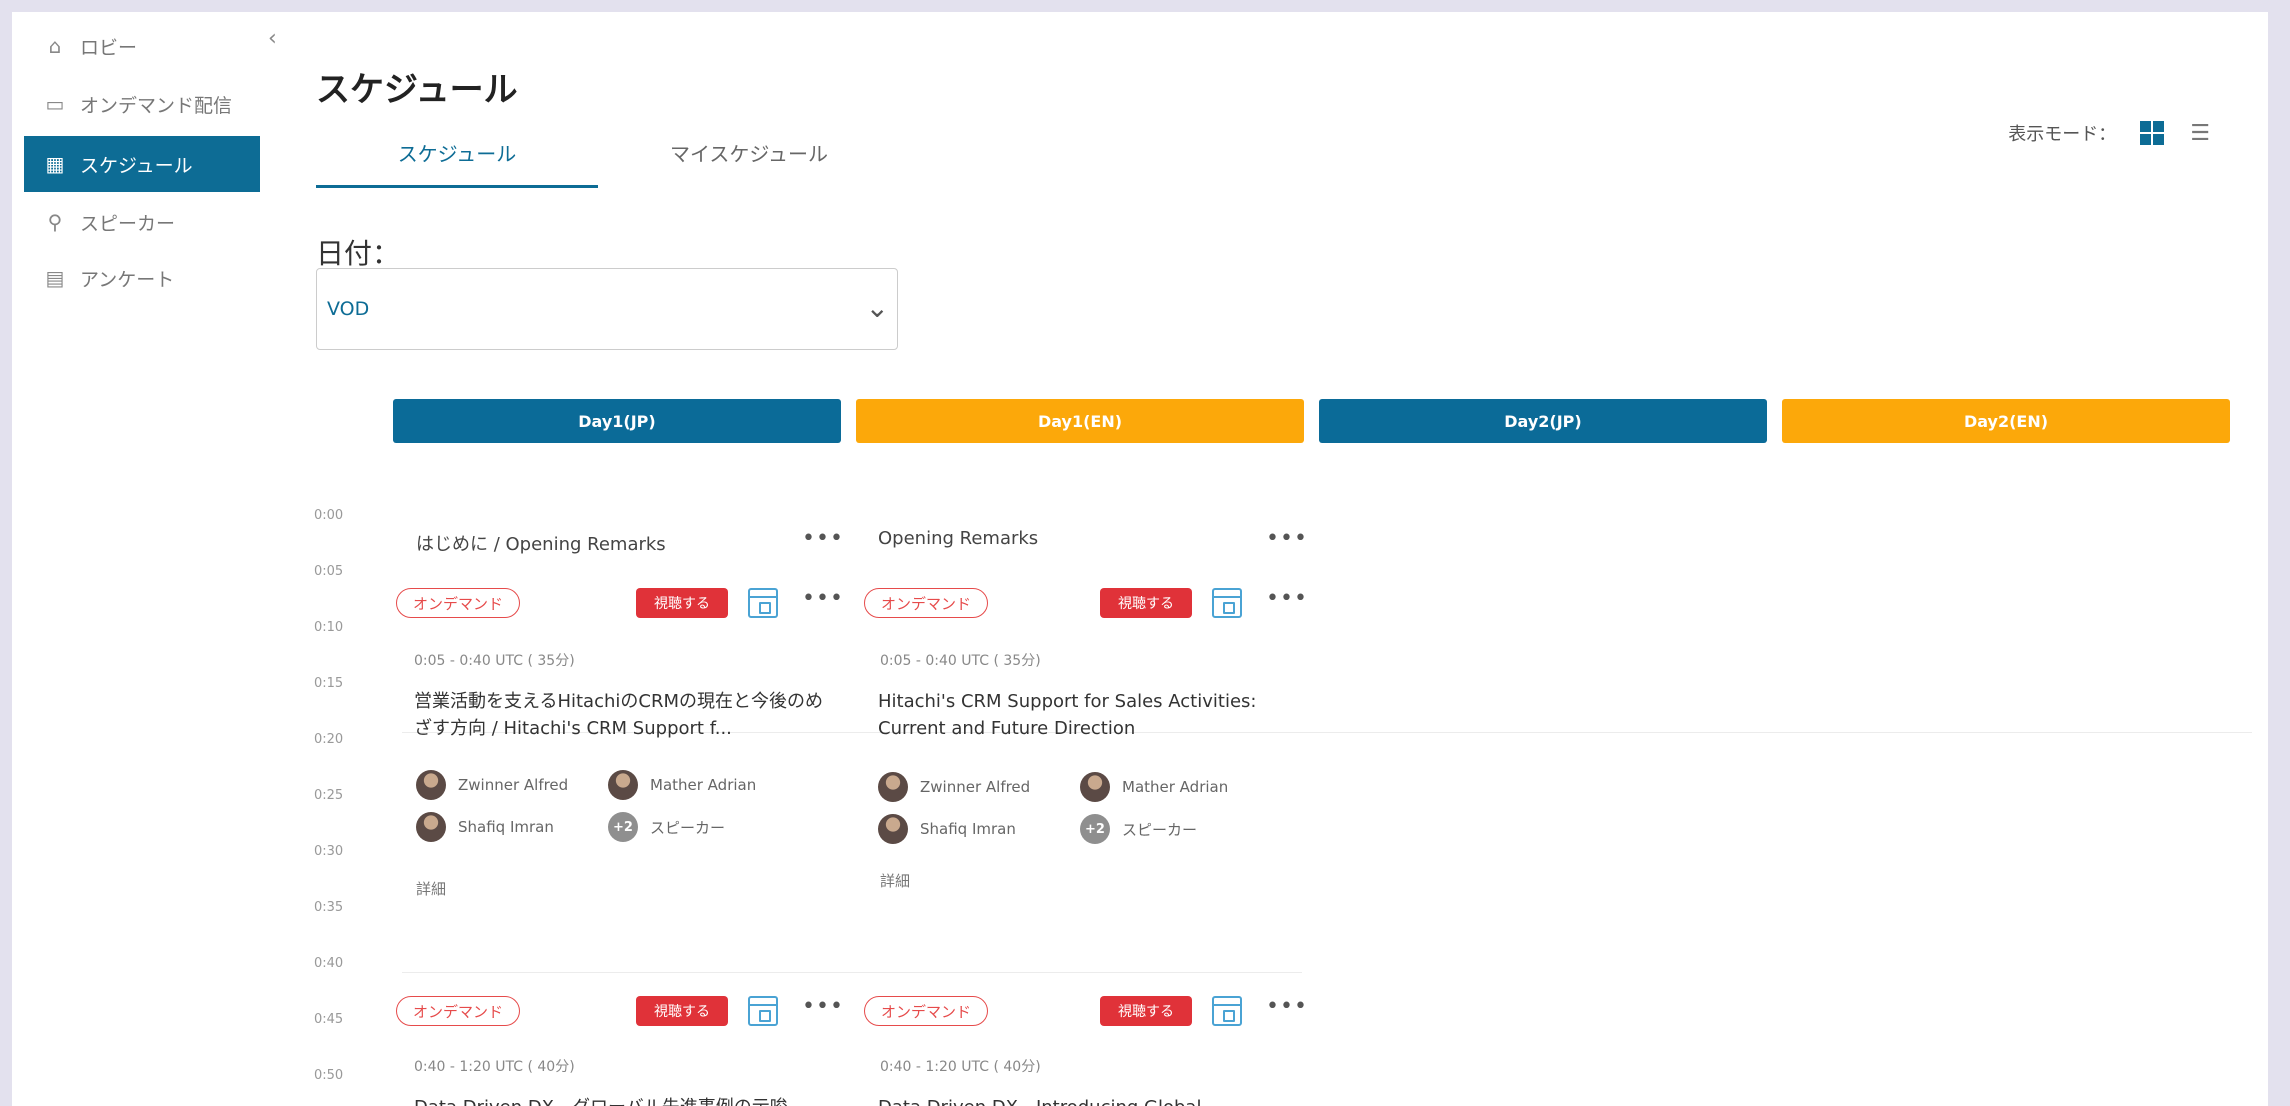 Image resolution: width=2290 pixels, height=1106 pixels. What do you see at coordinates (329, 851) in the screenshot?
I see `time-label: 0:30` at bounding box center [329, 851].